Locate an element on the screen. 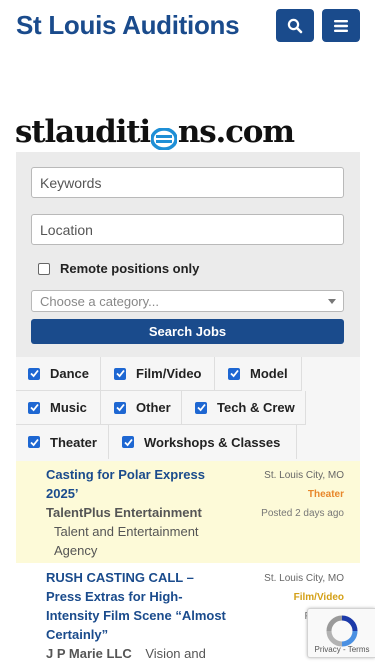  filter-label: Model is located at coordinates (269, 373).